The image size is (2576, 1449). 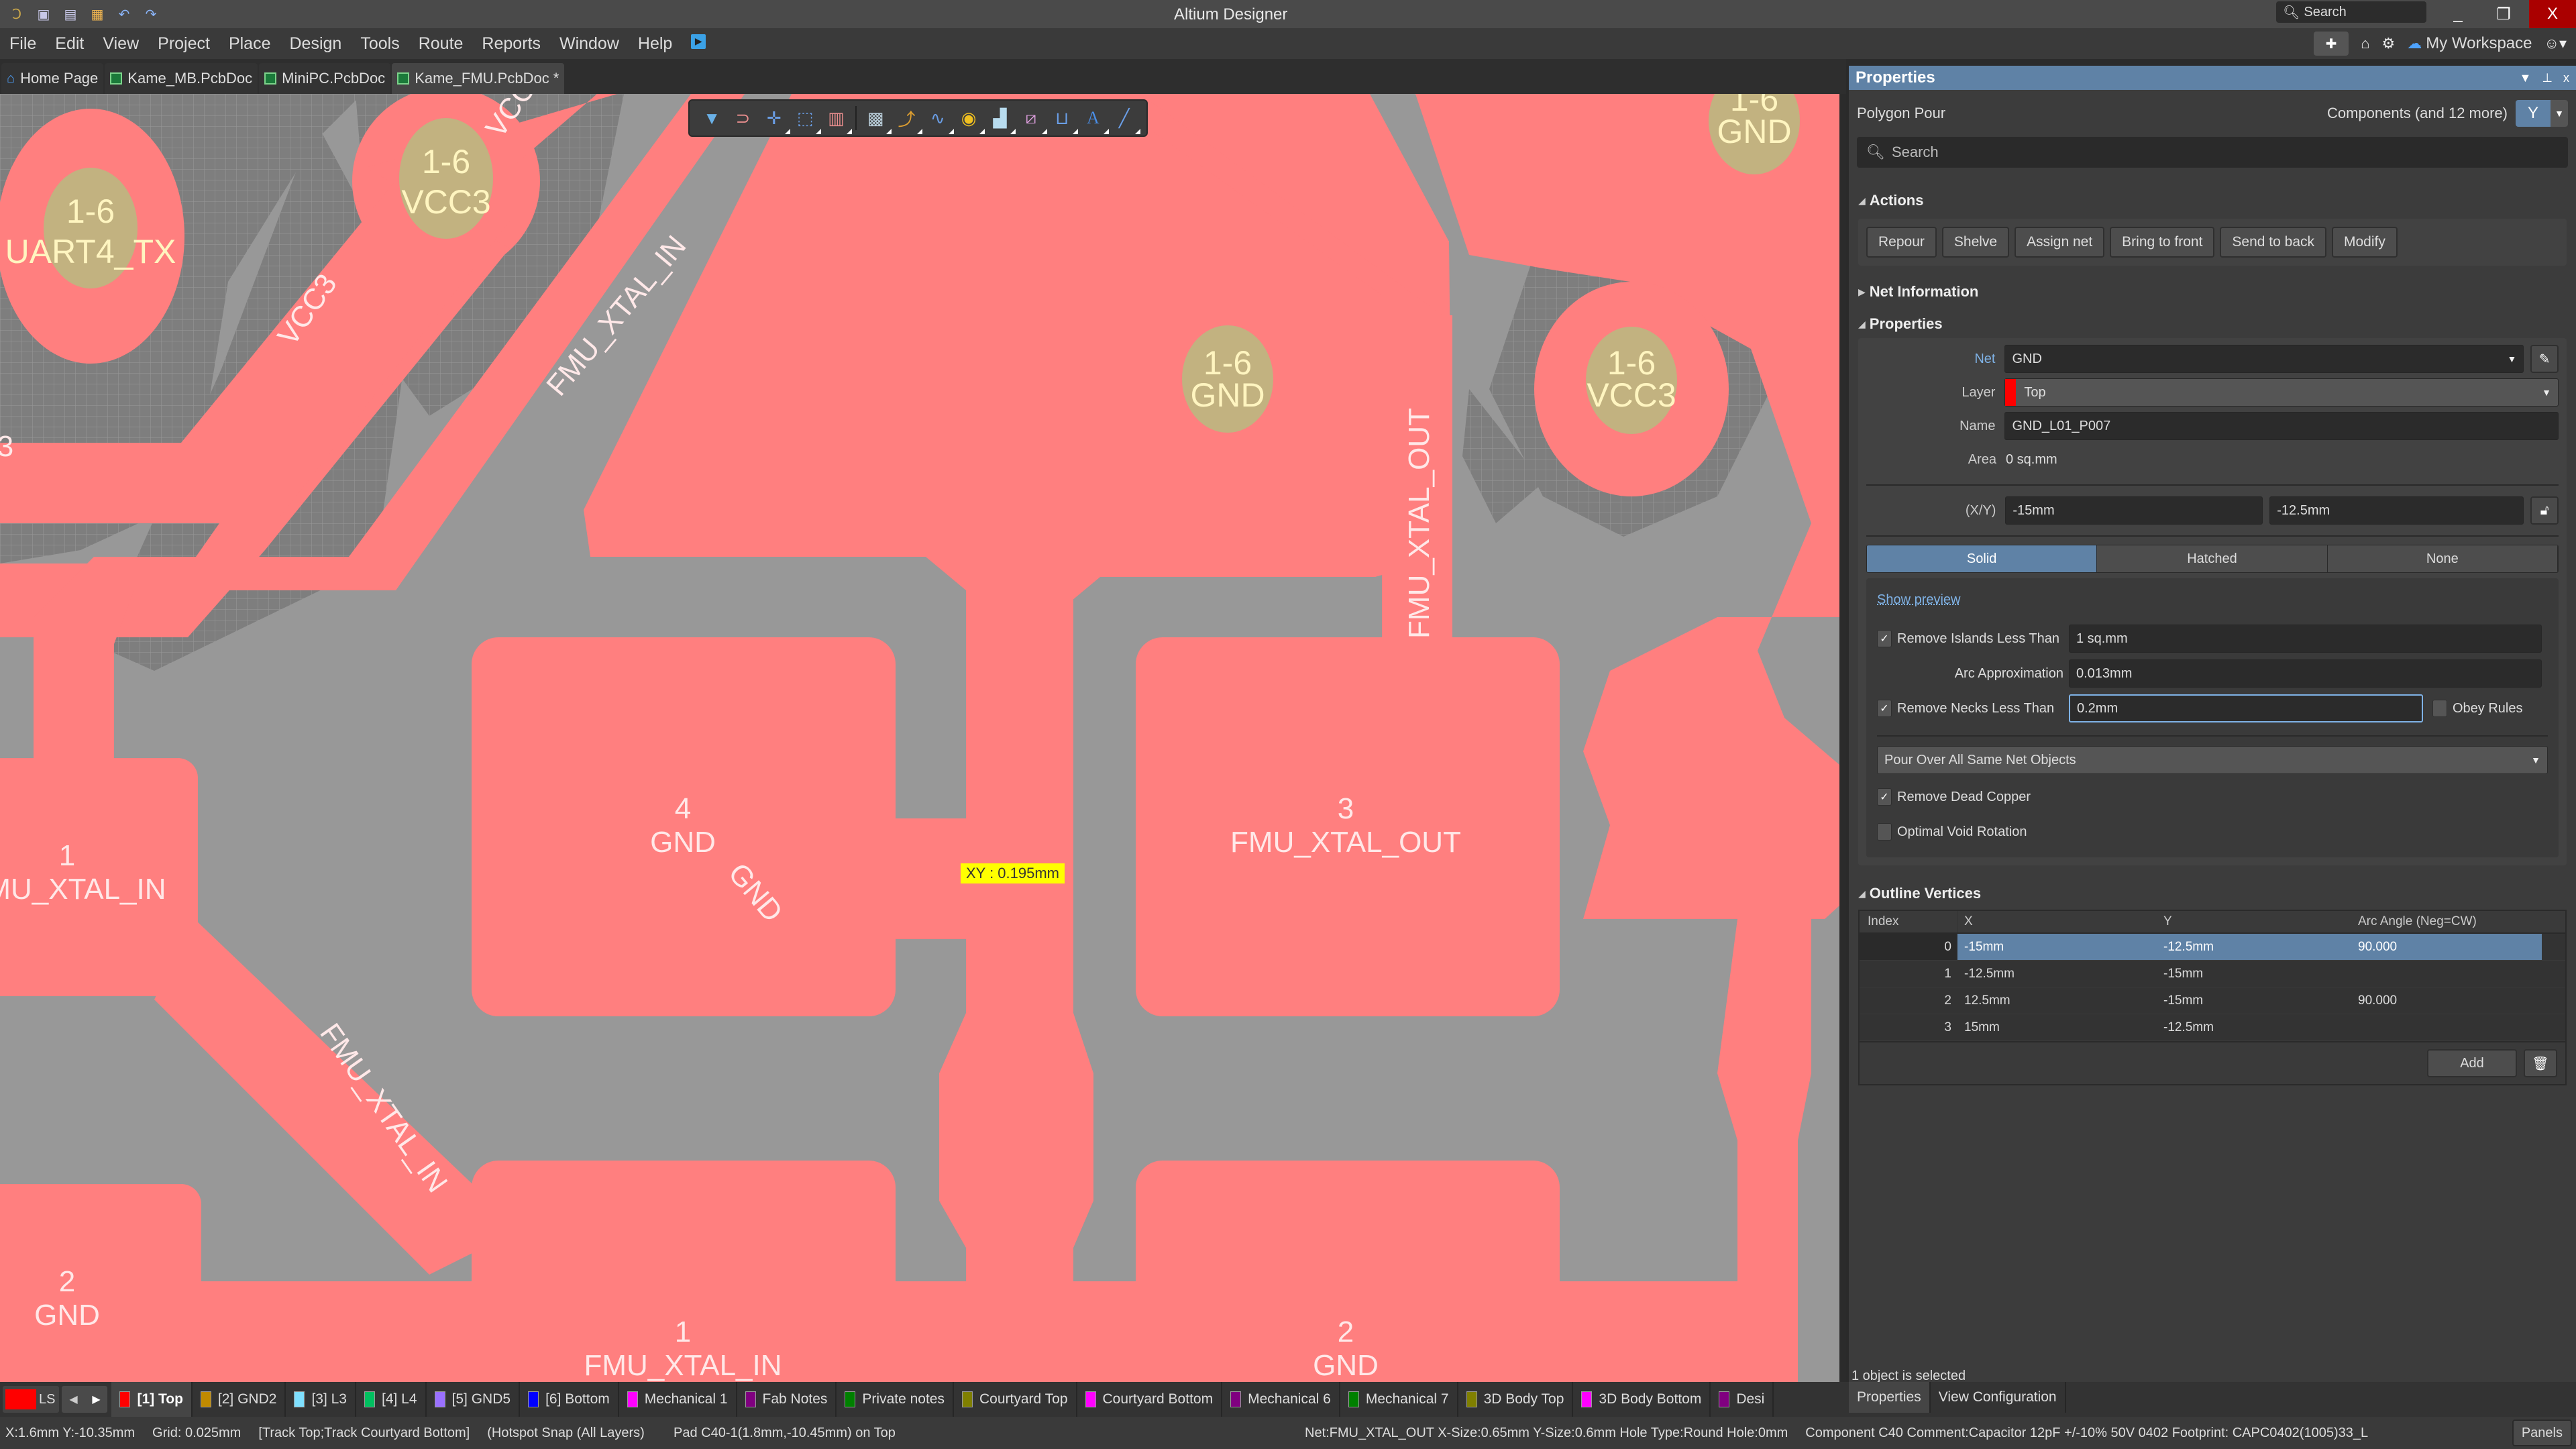 What do you see at coordinates (70, 14) in the screenshot?
I see `save-all-icon: ▤` at bounding box center [70, 14].